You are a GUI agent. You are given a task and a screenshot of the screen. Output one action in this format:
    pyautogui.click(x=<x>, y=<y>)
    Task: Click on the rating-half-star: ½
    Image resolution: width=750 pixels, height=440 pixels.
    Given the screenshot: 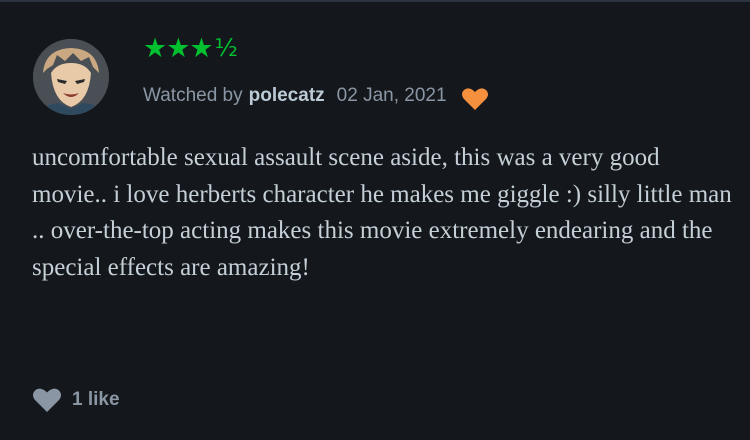 What is the action you would take?
    pyautogui.click(x=226, y=48)
    